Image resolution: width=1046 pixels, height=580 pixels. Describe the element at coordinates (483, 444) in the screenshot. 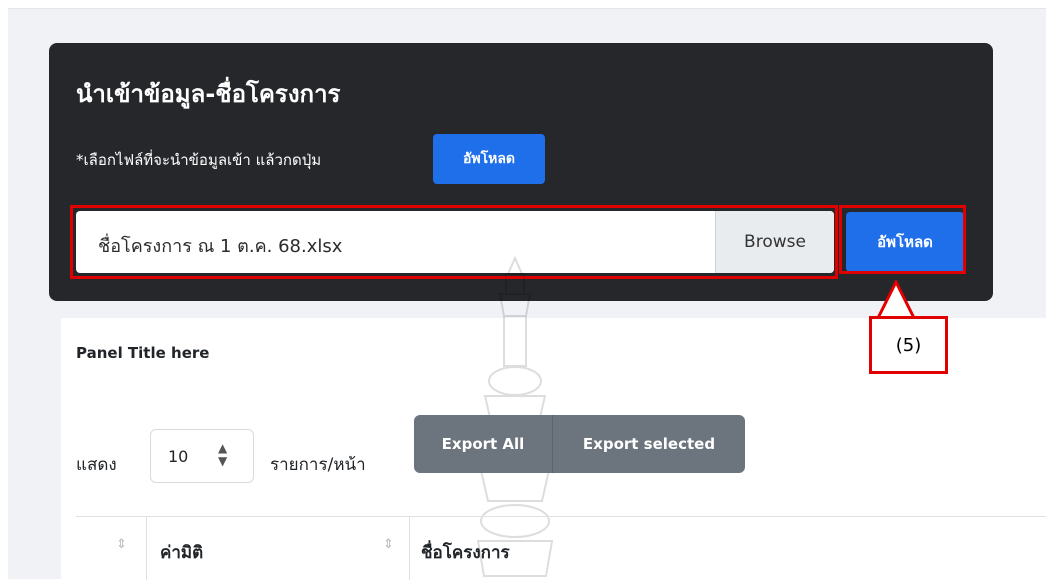

I see `export-all-button: Export All` at that location.